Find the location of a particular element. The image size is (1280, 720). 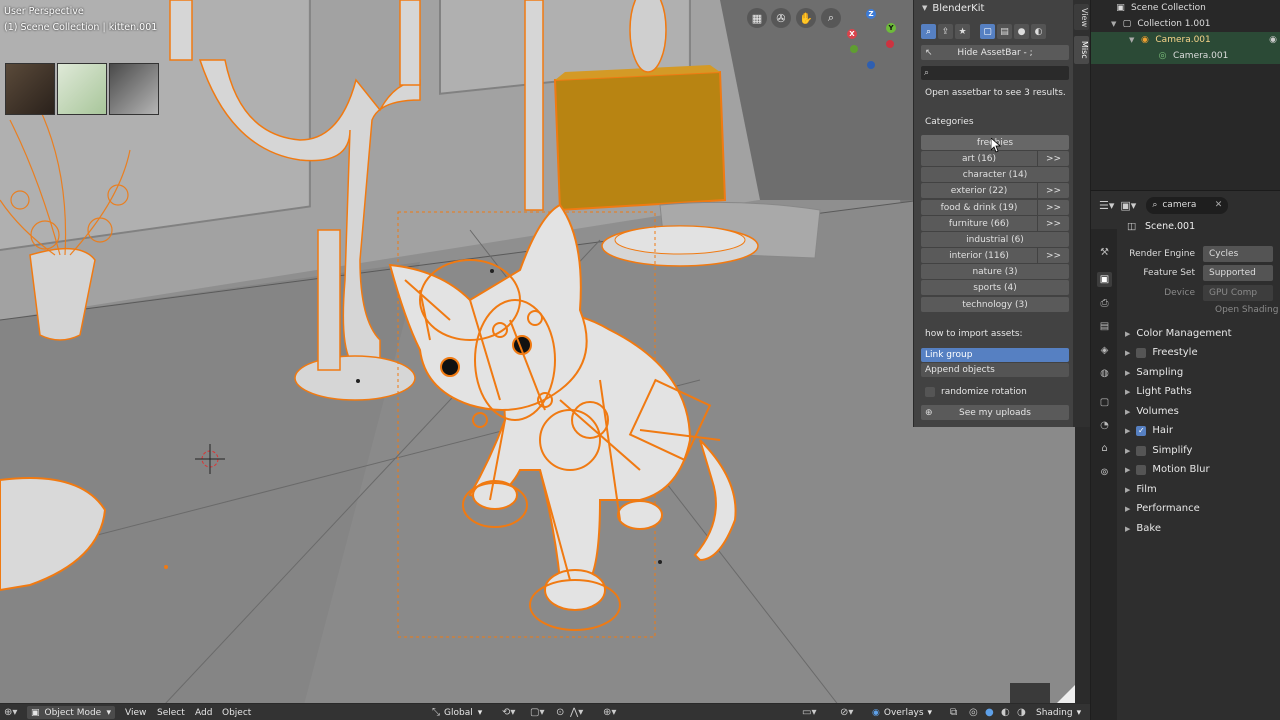

pivot-point-icon: ⟲▾ is located at coordinates (508, 712).